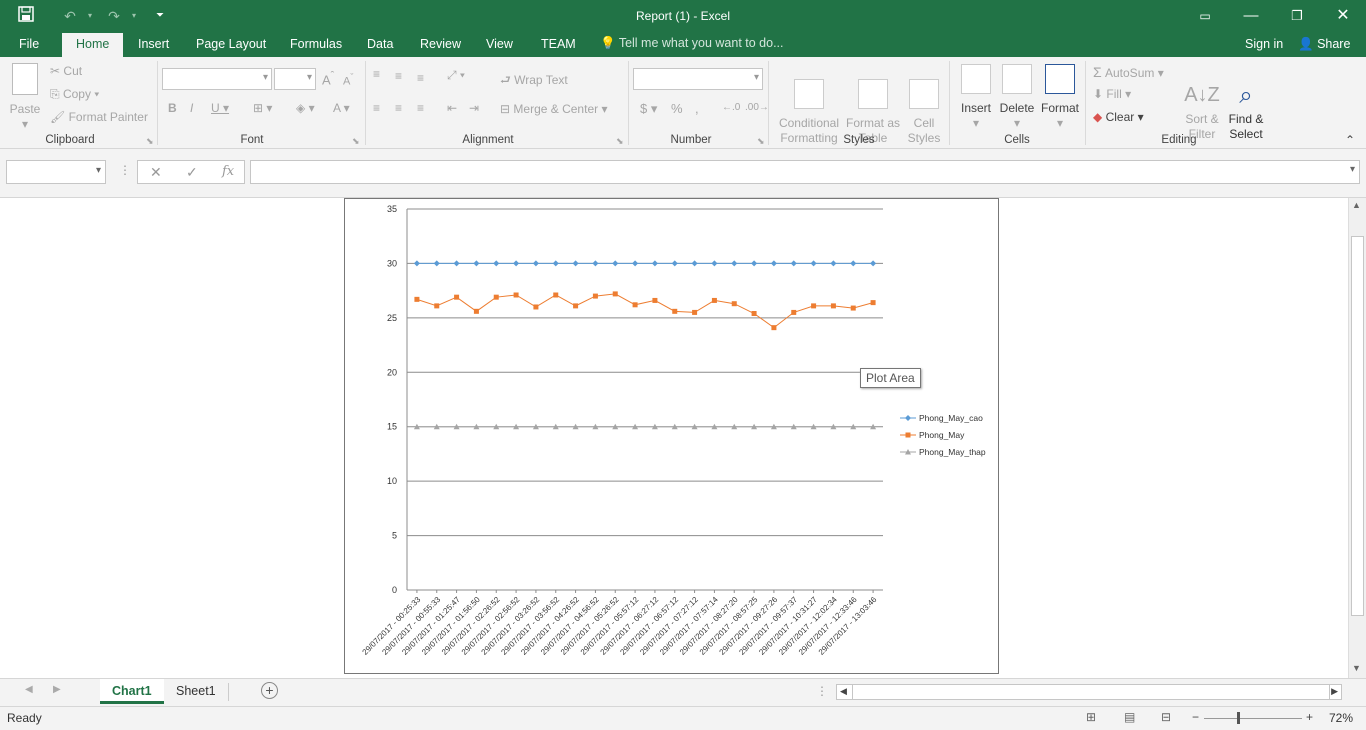  Describe the element at coordinates (153, 46) in the screenshot. I see `tab-insert: Insert` at that location.